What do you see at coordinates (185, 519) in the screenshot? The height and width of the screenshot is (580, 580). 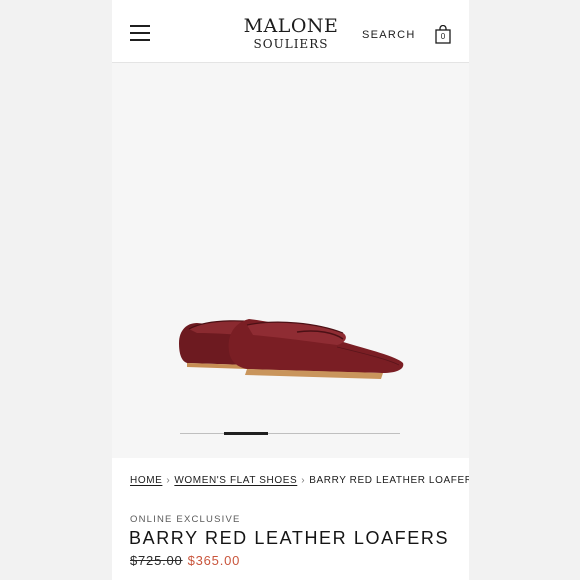 I see `online-exclusive-badge: ONLINE EXCLUSIVE` at bounding box center [185, 519].